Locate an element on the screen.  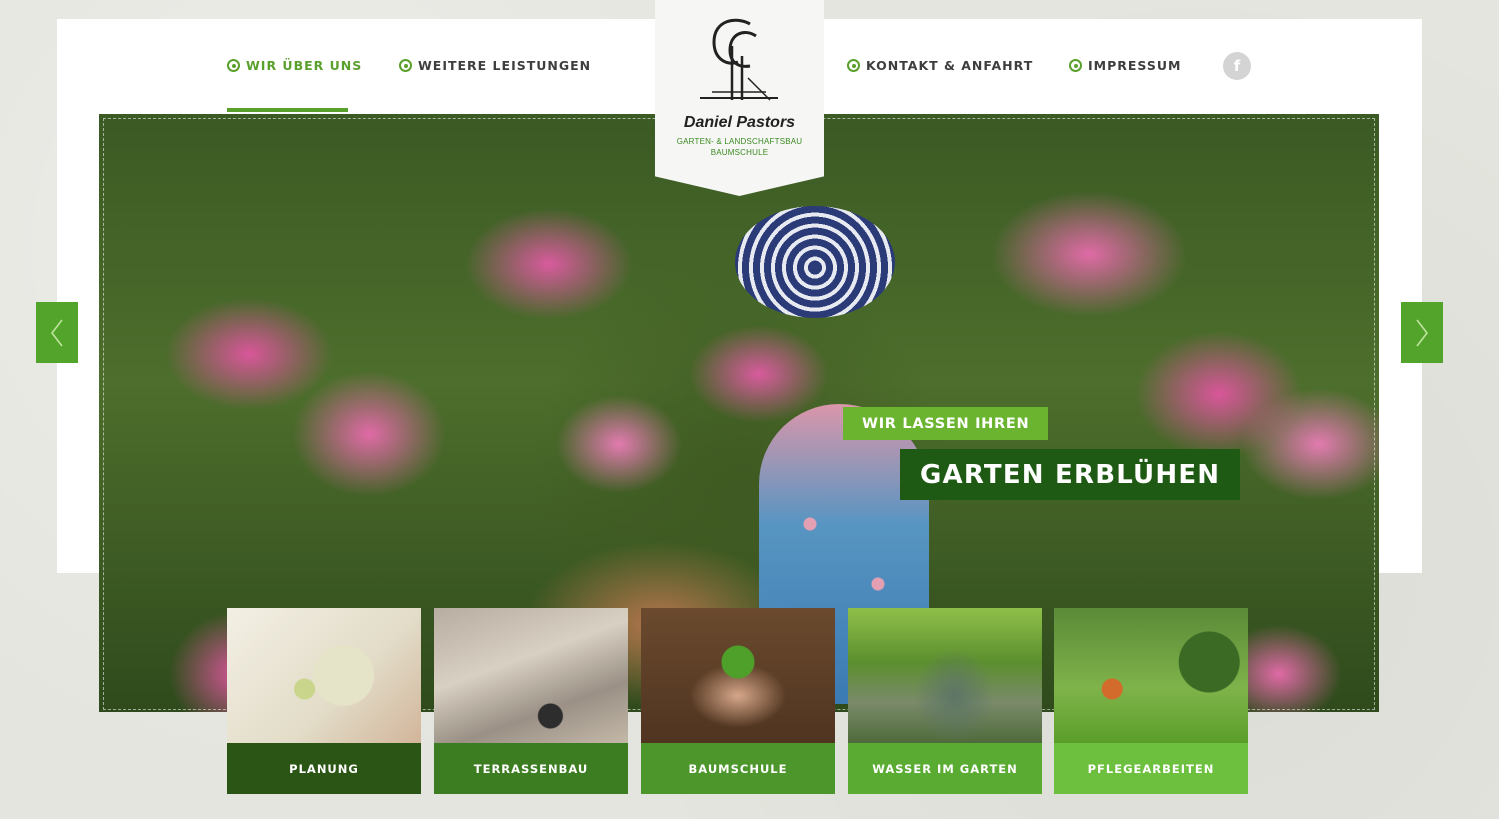
service-image-wasser-im-garten is located at coordinates (945, 675).